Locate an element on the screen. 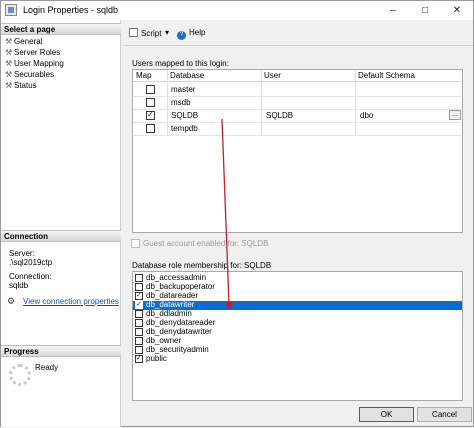 The image size is (474, 428). ok-button: OK is located at coordinates (386, 414).